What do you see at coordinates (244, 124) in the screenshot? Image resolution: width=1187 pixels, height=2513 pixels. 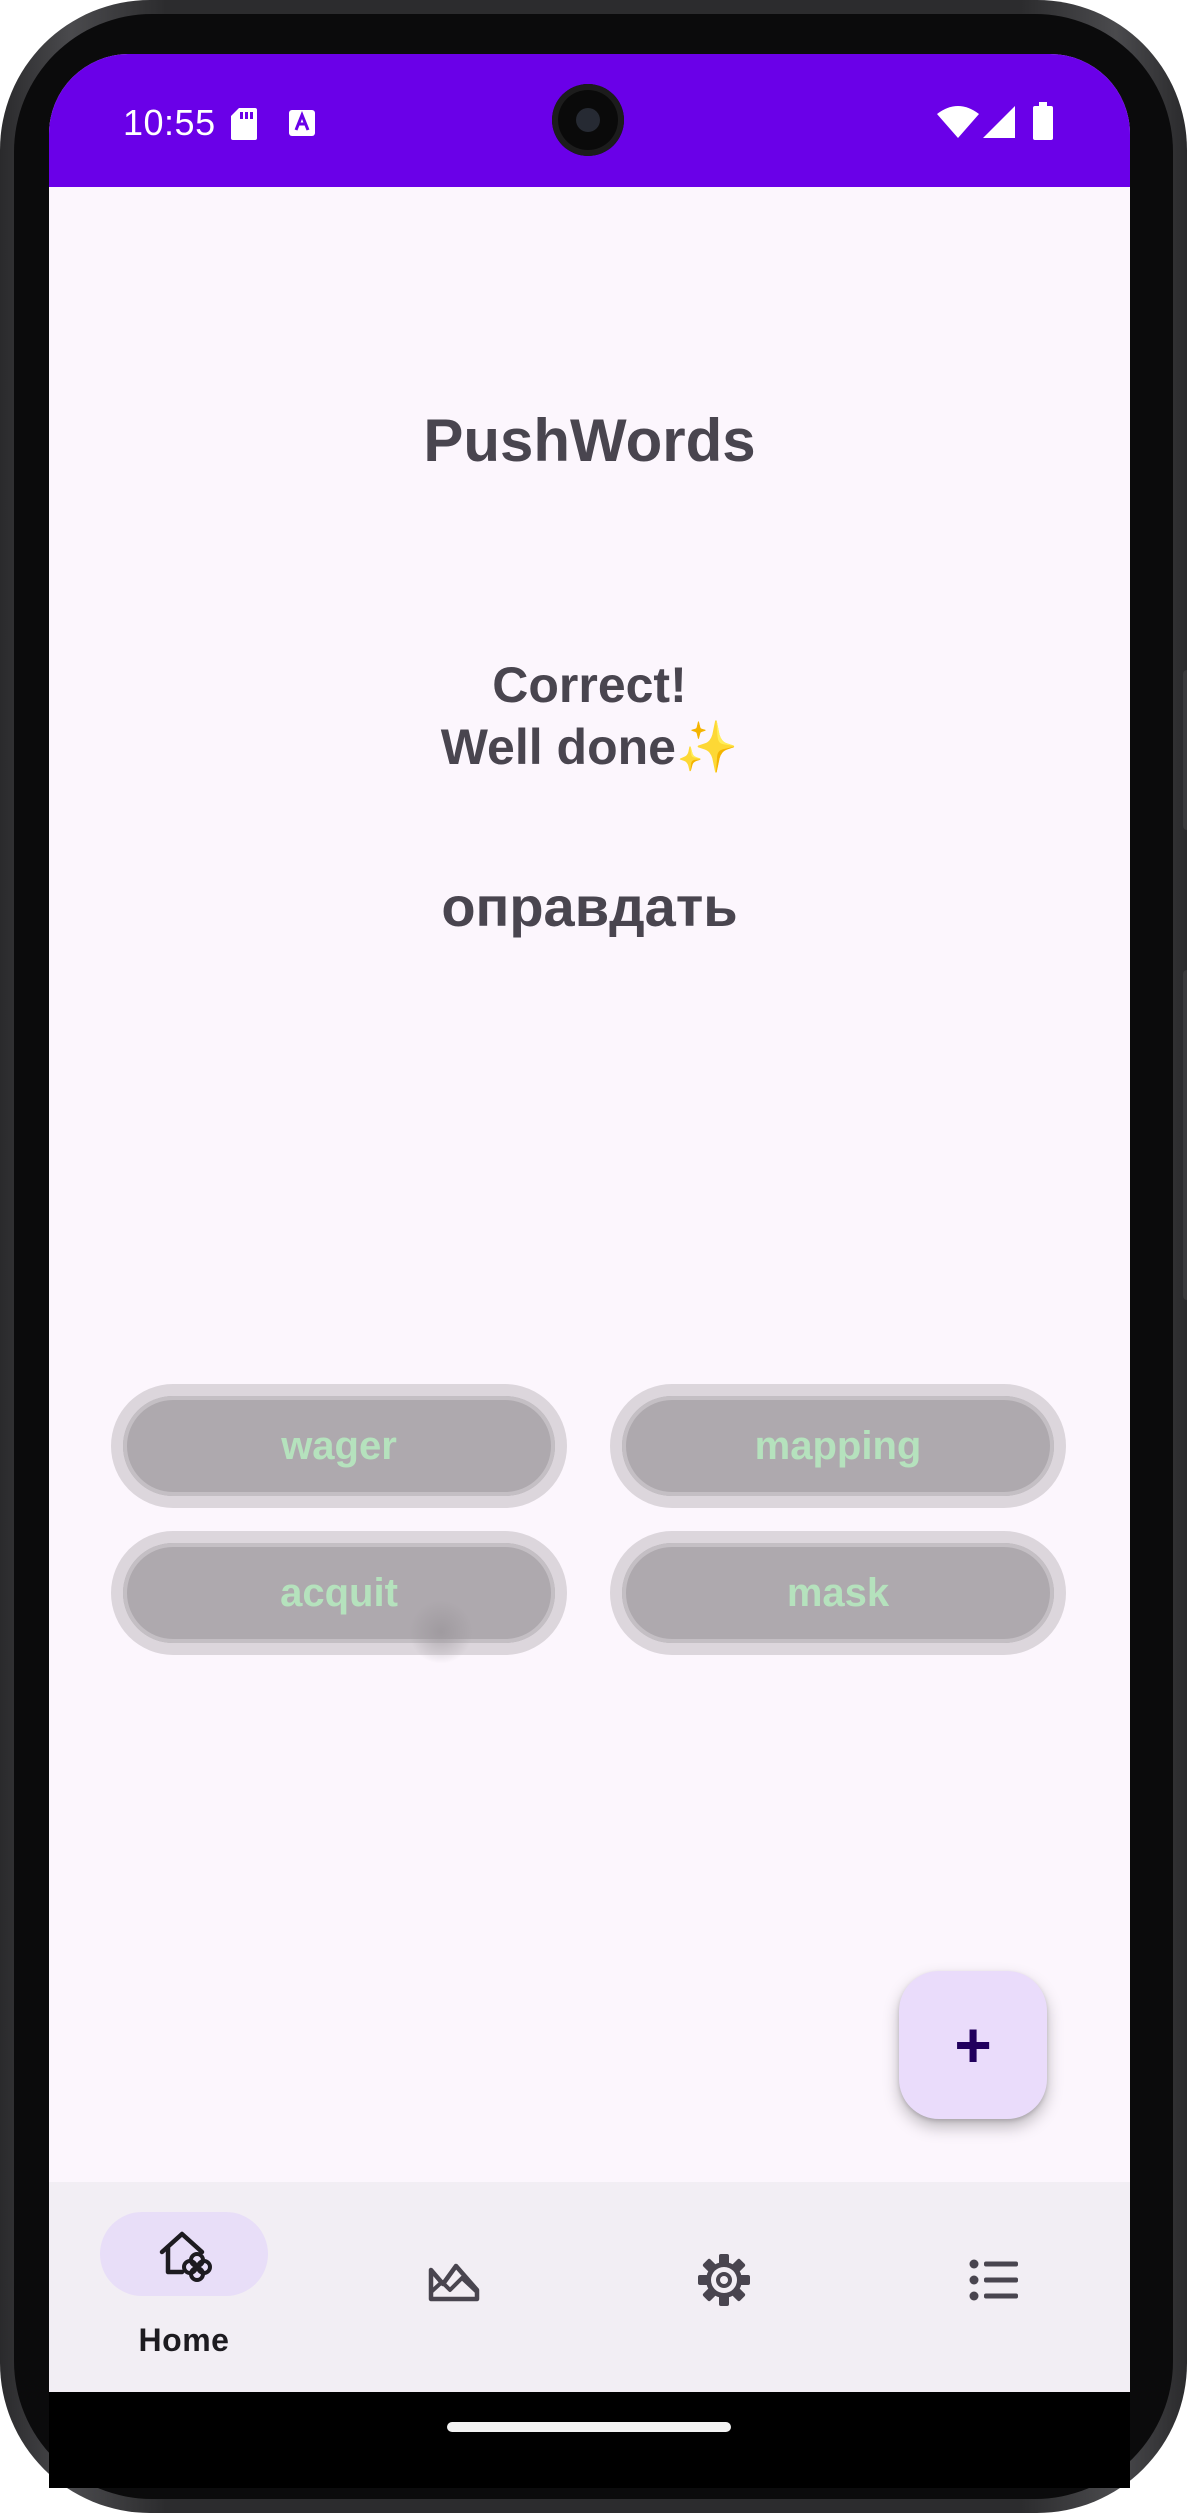 I see `sd-card-icon` at bounding box center [244, 124].